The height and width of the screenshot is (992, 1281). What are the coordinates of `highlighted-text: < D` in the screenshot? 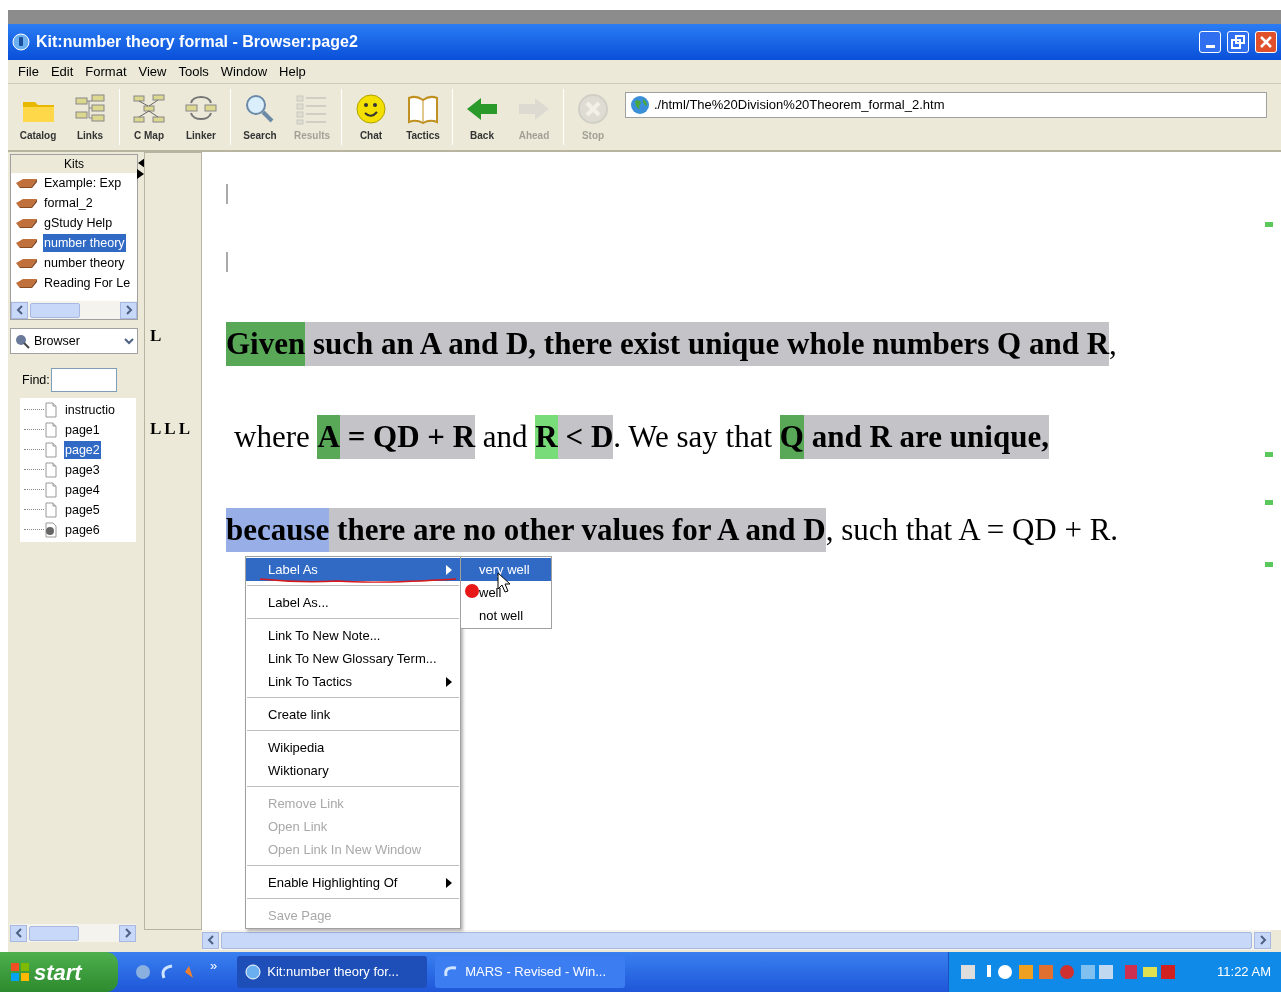 It's located at (585, 437).